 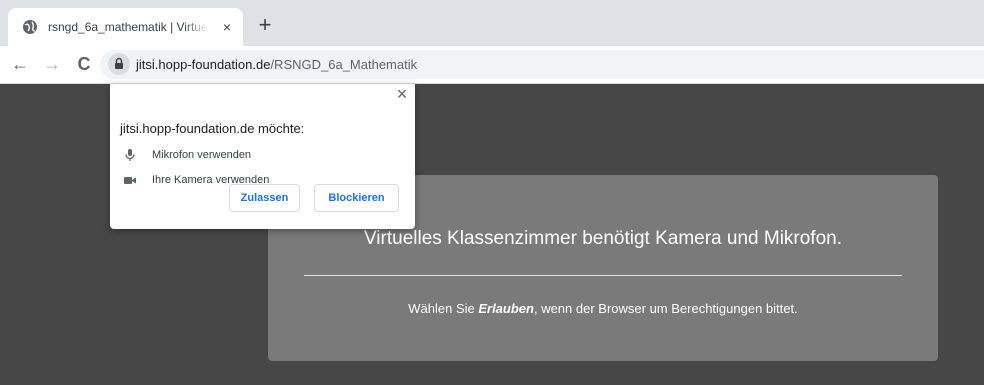 I want to click on microphone-icon, so click(x=130, y=155).